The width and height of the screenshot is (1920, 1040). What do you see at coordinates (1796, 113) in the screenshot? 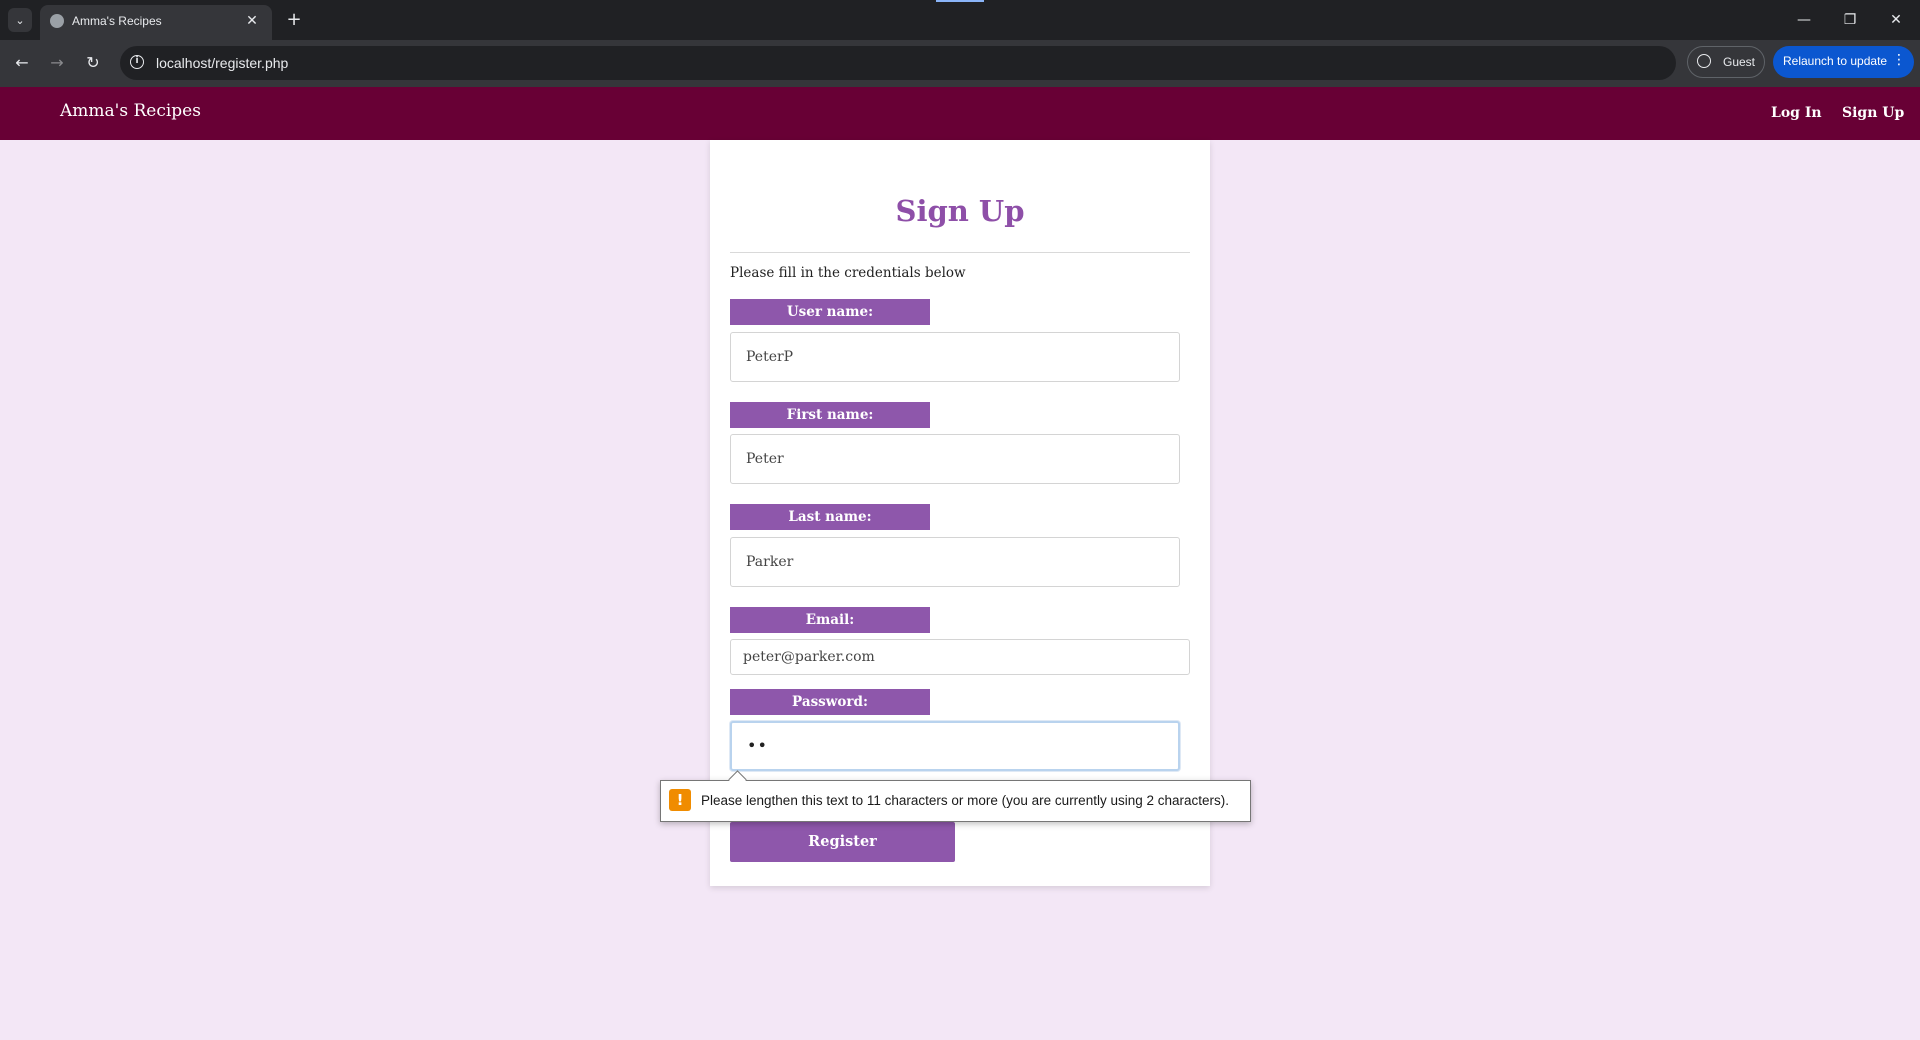
I see `nav-login-link: Log In` at bounding box center [1796, 113].